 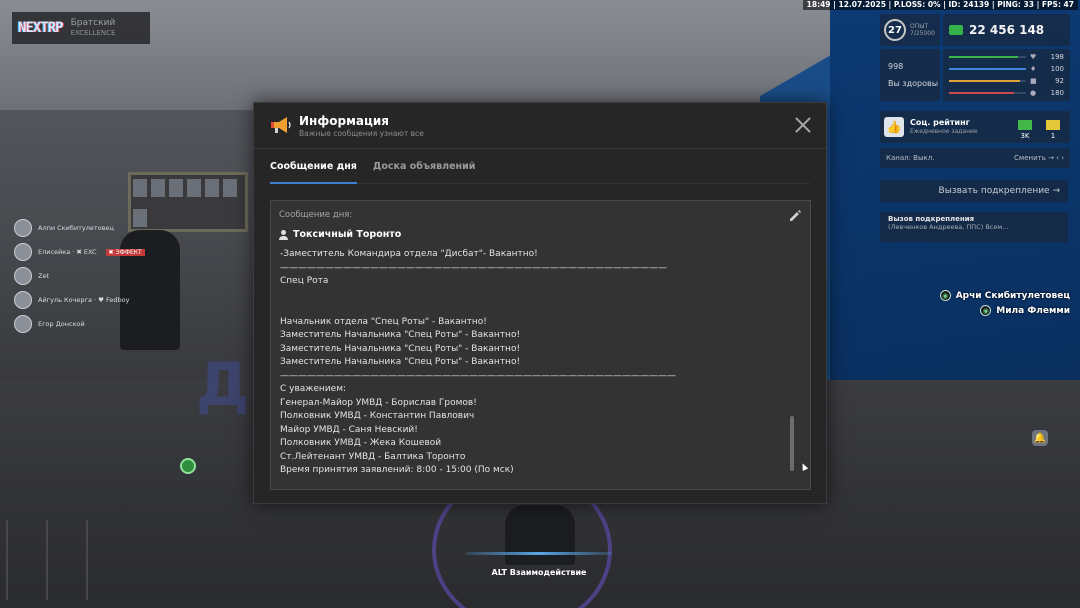 What do you see at coordinates (316, 215) in the screenshot?
I see `message-label: Сообщение дня:` at bounding box center [316, 215].